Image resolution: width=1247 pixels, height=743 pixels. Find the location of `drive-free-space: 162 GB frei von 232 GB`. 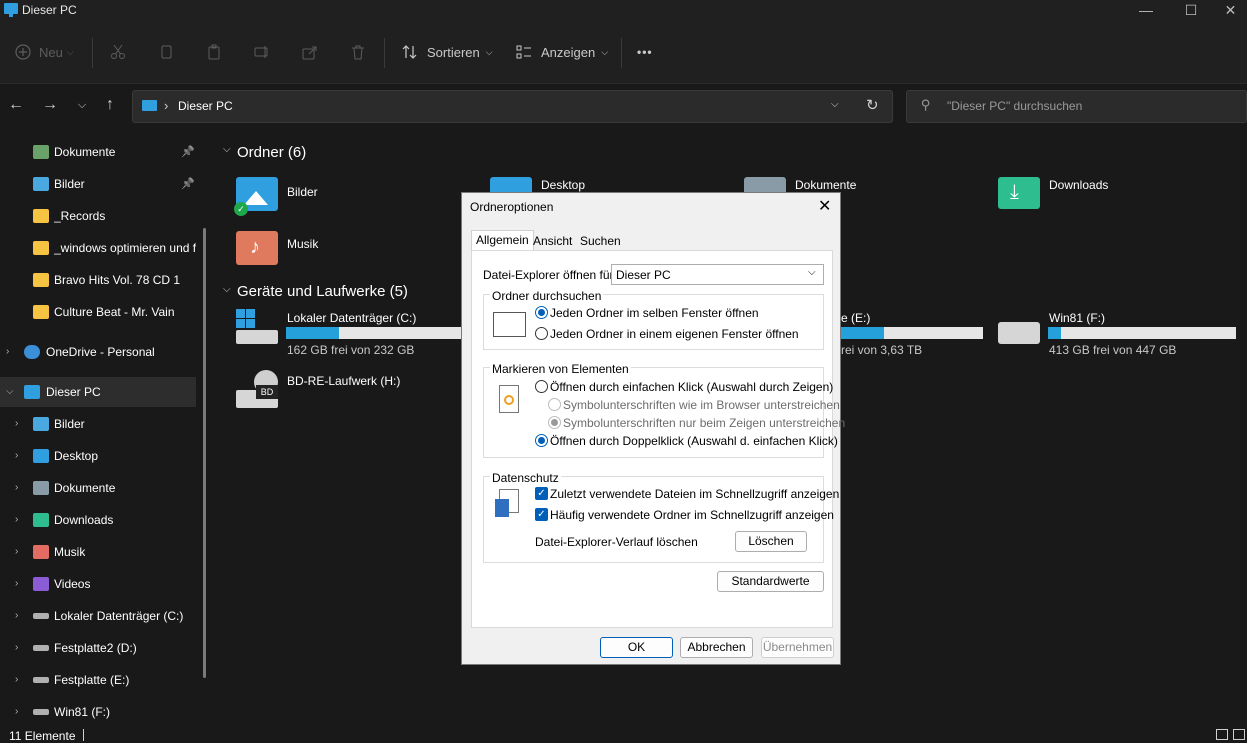

drive-free-space: 162 GB frei von 232 GB is located at coordinates (351, 350).